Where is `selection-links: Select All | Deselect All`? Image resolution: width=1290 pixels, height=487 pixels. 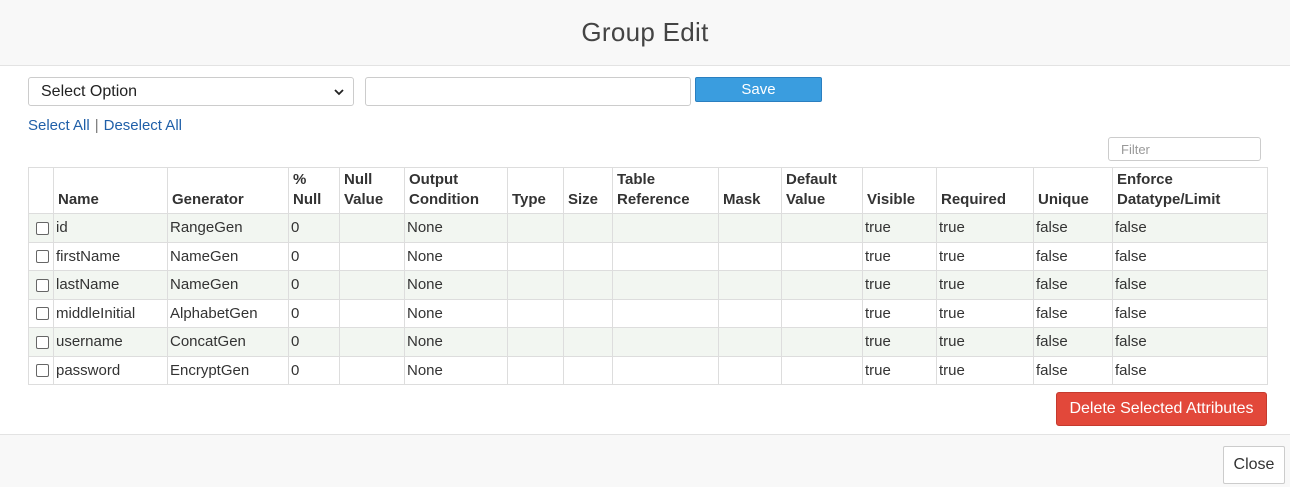
selection-links: Select All | Deselect All is located at coordinates (105, 125).